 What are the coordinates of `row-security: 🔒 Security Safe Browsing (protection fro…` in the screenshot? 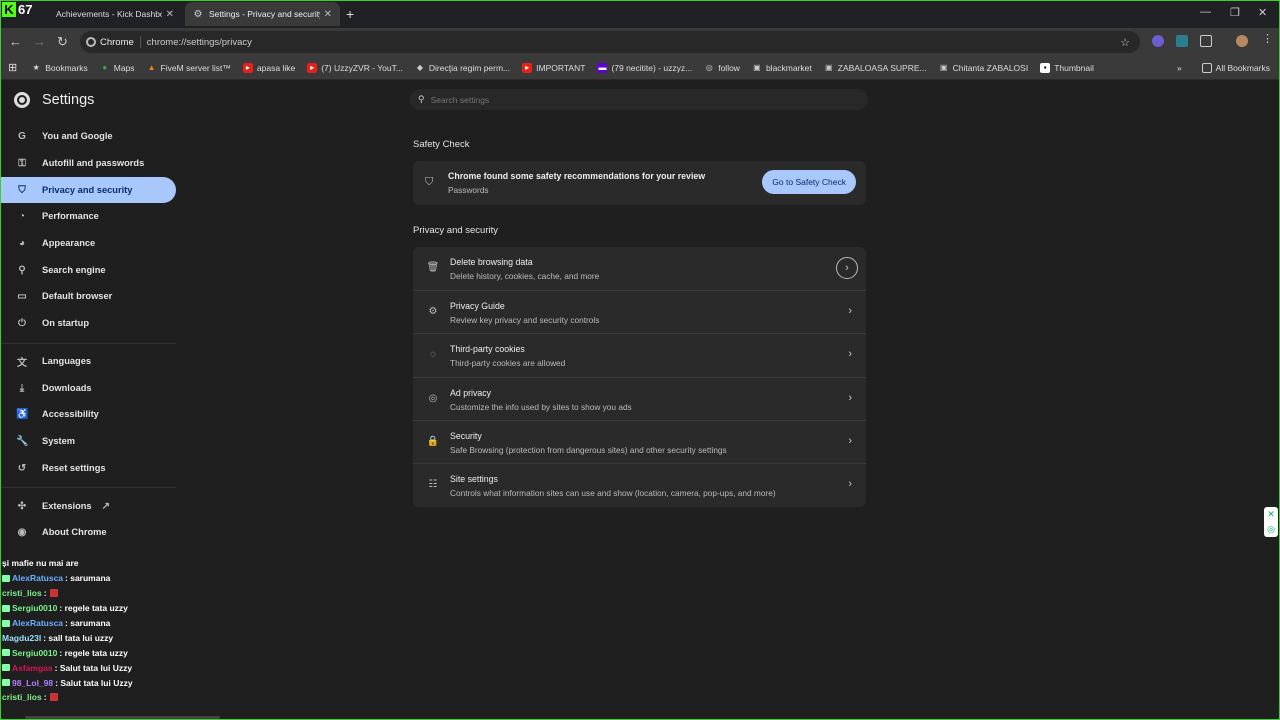 It's located at (639, 441).